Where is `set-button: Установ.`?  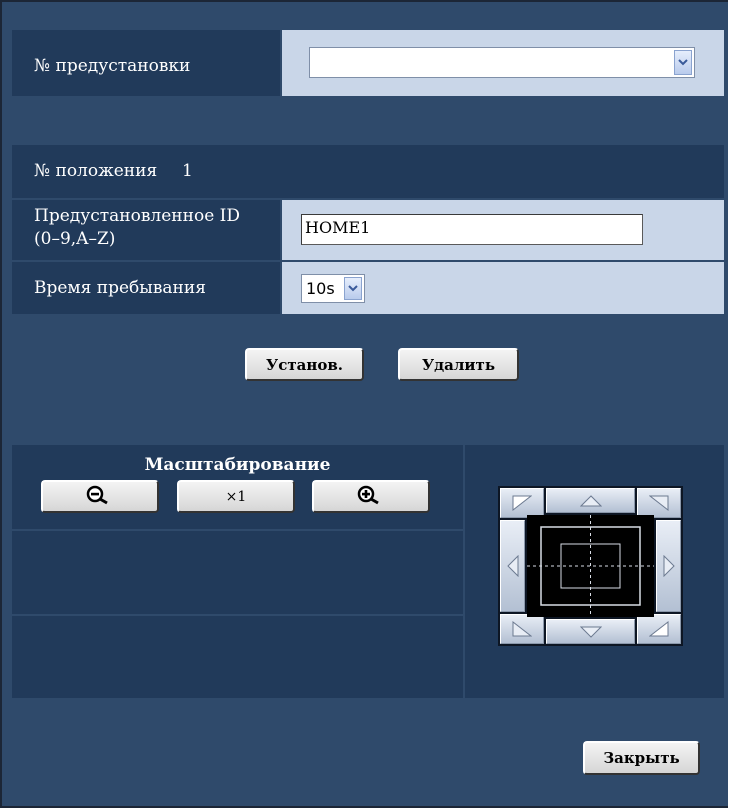
set-button: Установ. is located at coordinates (304, 364).